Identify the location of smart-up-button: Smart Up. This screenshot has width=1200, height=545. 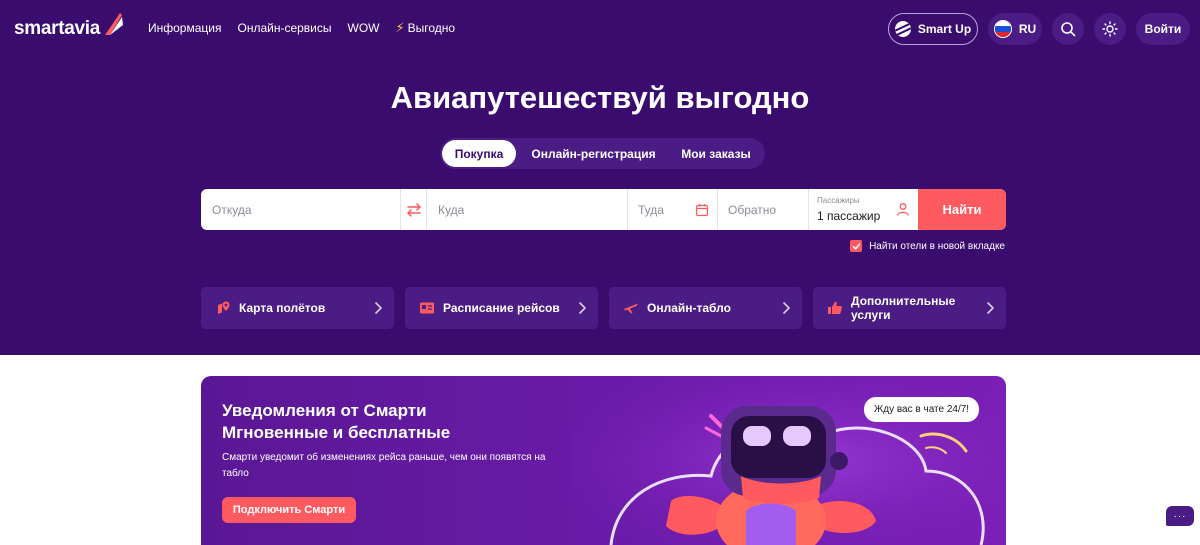
(933, 29).